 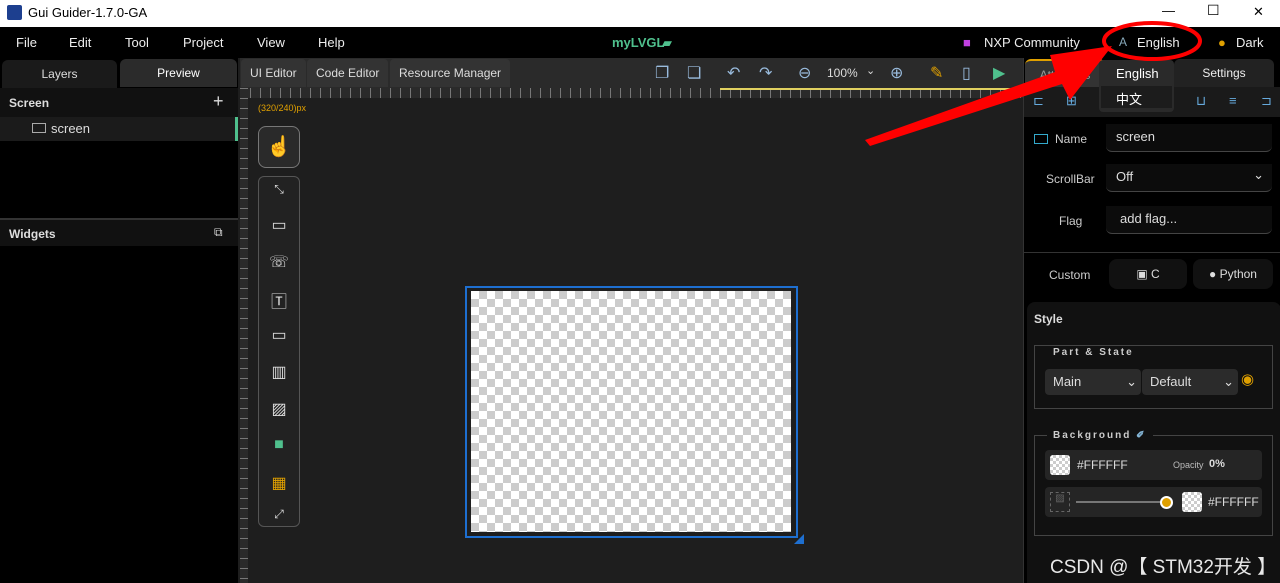 What do you see at coordinates (1163, 567) in the screenshot?
I see `watermark: CSDN @【 STM32开发 】` at bounding box center [1163, 567].